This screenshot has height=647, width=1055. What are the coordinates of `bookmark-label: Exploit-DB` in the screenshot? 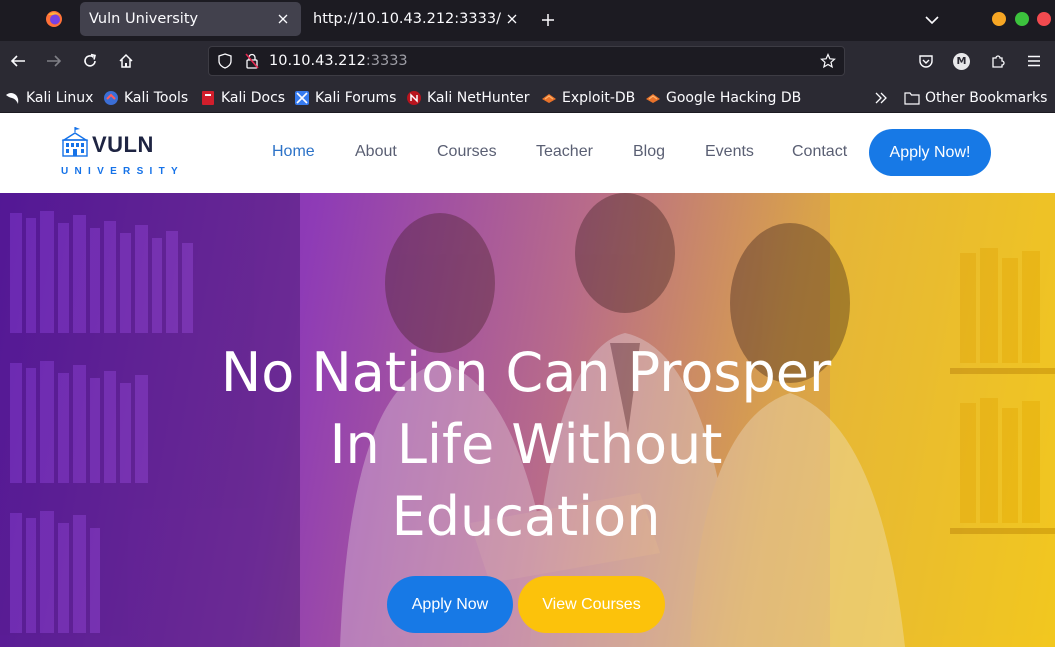 It's located at (599, 98).